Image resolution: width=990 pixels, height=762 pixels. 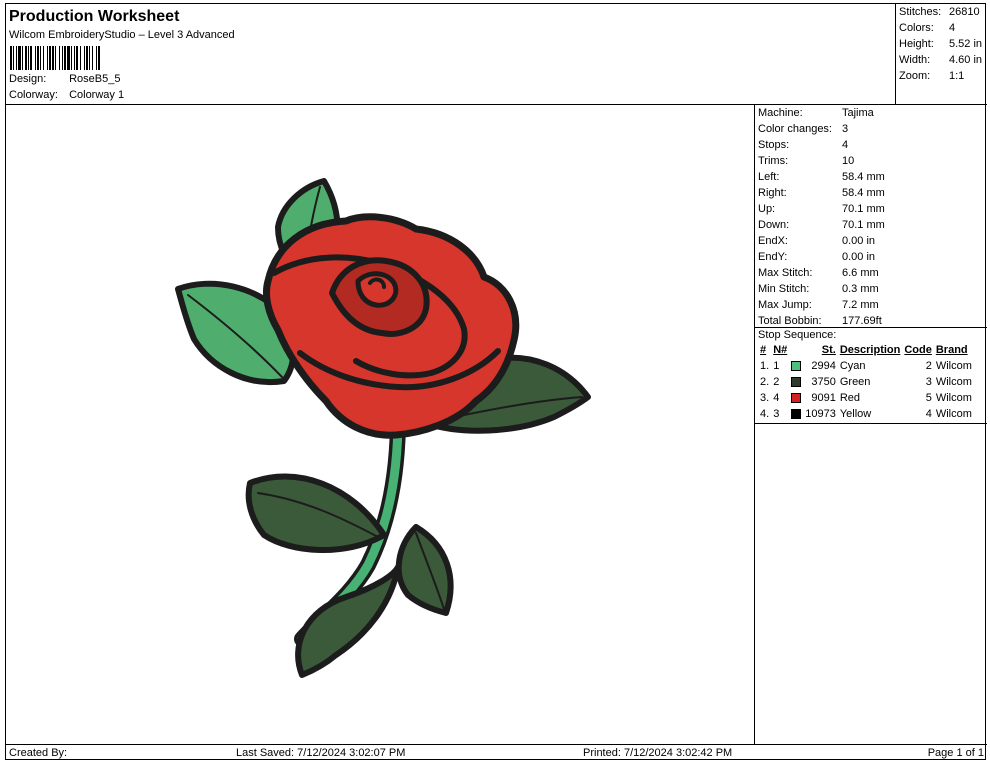 What do you see at coordinates (866, 398) in the screenshot?
I see `table-row: 3. 4 9091 Red 5 Wilcom` at bounding box center [866, 398].